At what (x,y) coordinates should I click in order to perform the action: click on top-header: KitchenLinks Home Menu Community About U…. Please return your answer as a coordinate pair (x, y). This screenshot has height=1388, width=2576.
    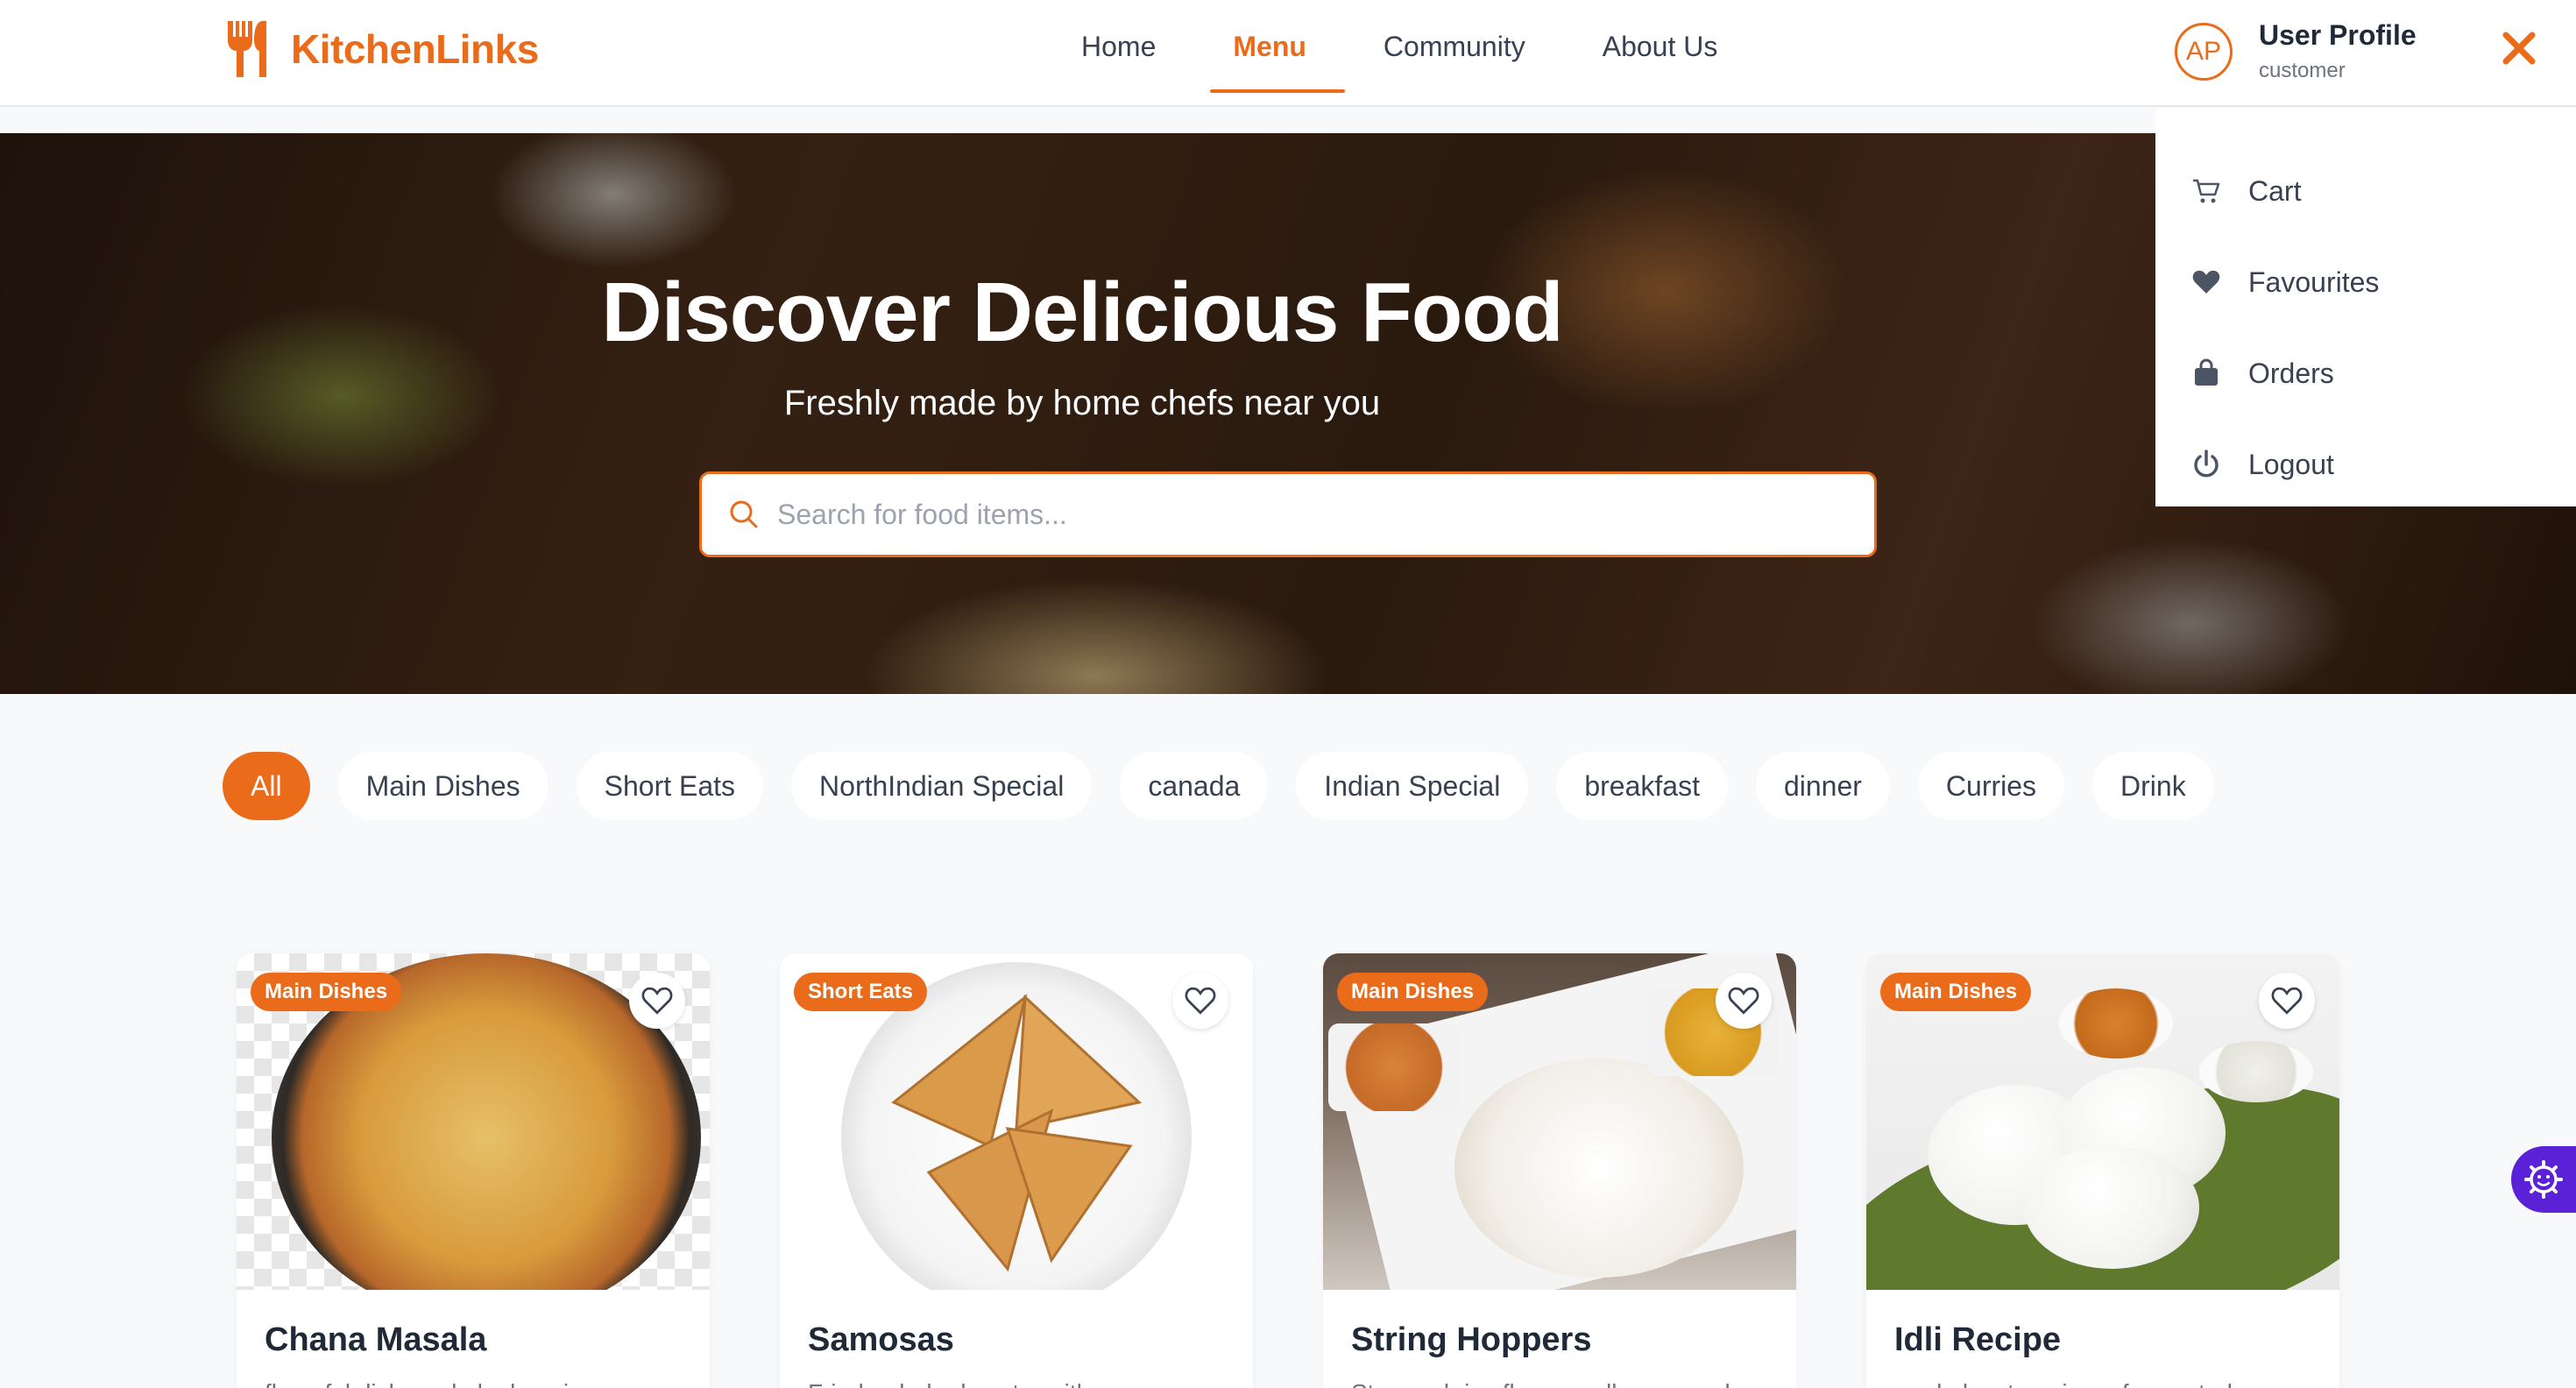
    Looking at the image, I should click on (1288, 53).